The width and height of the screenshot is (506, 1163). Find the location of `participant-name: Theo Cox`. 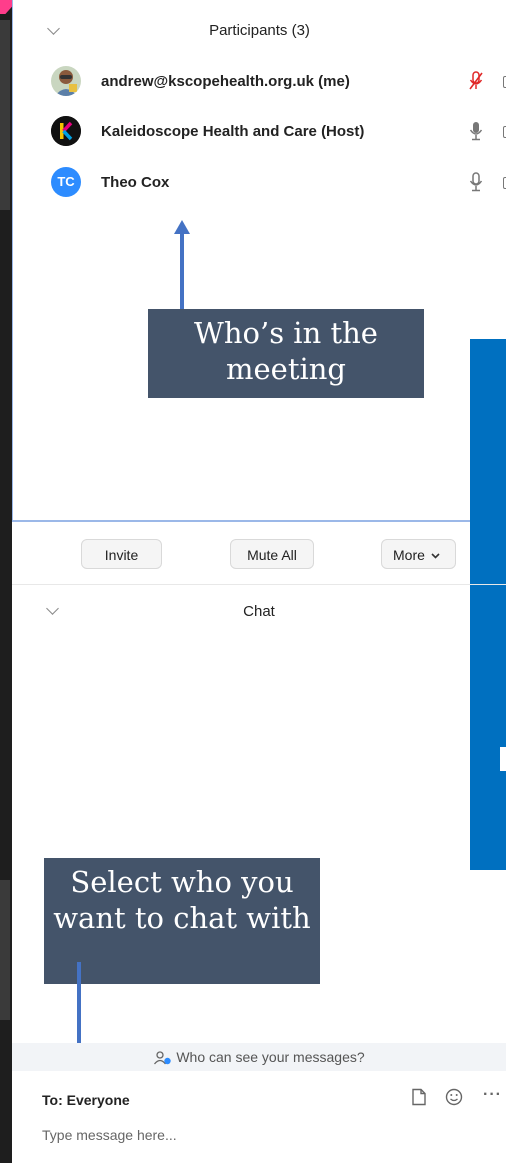

participant-name: Theo Cox is located at coordinates (135, 182).